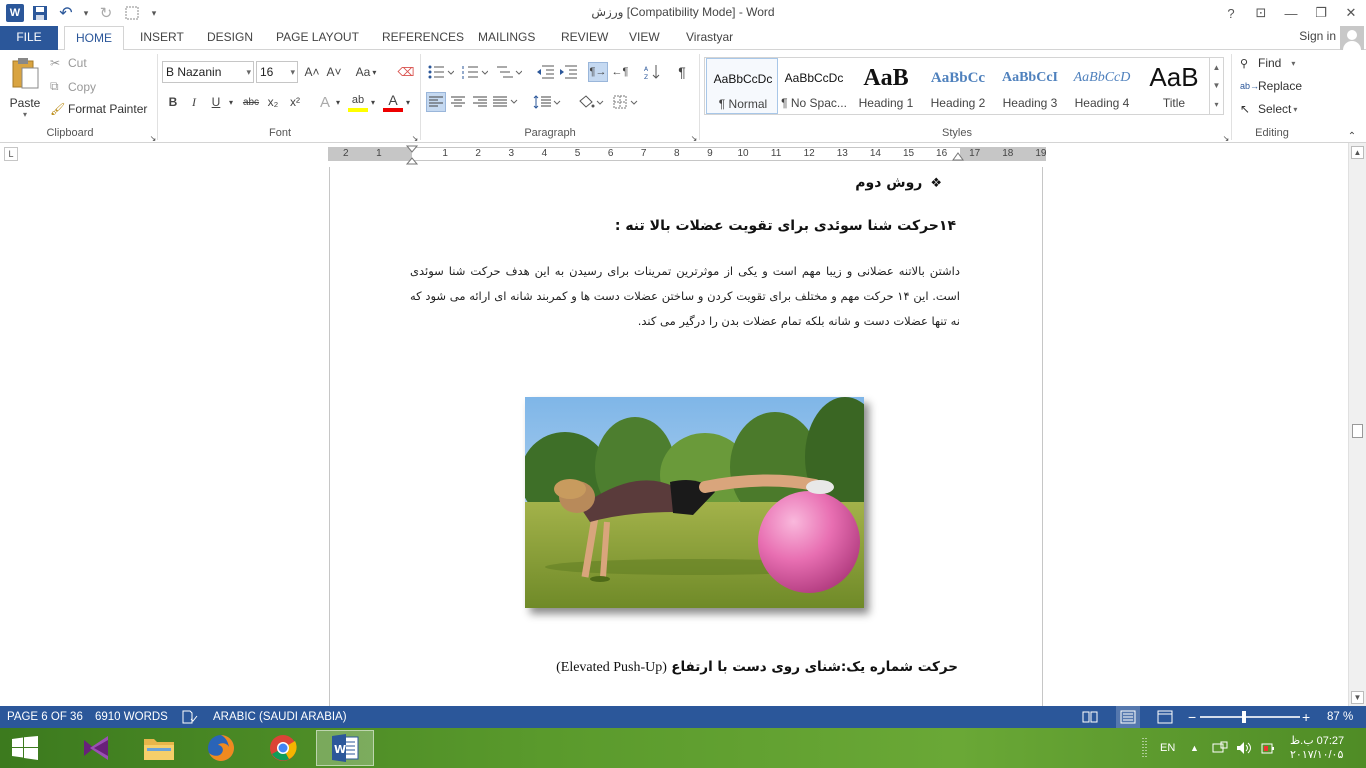 The height and width of the screenshot is (768, 1366). What do you see at coordinates (652, 72) in the screenshot?
I see `sort-icon: AZ` at bounding box center [652, 72].